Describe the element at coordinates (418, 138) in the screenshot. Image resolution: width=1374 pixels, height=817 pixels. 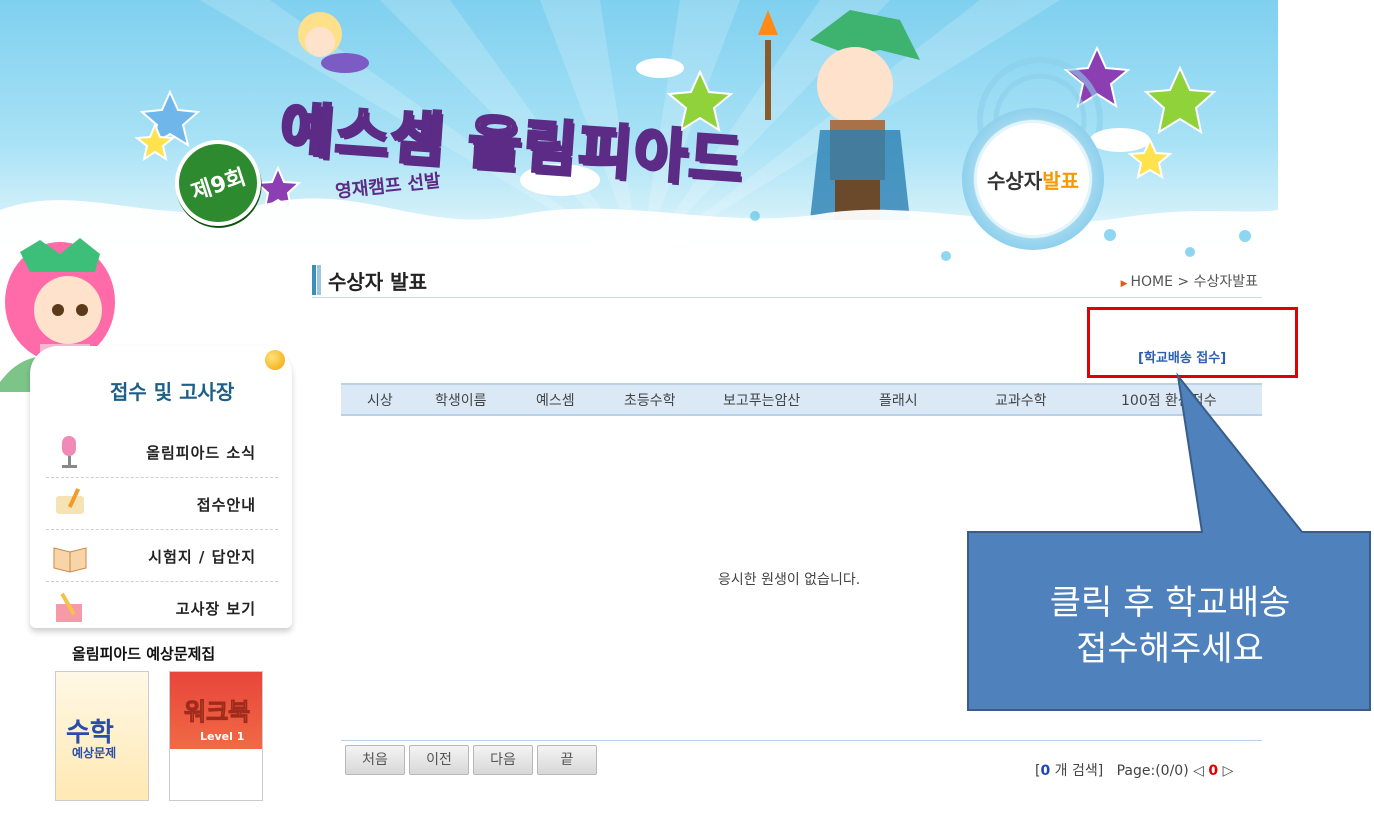
I see `logo-title-part-b: 셈` at that location.